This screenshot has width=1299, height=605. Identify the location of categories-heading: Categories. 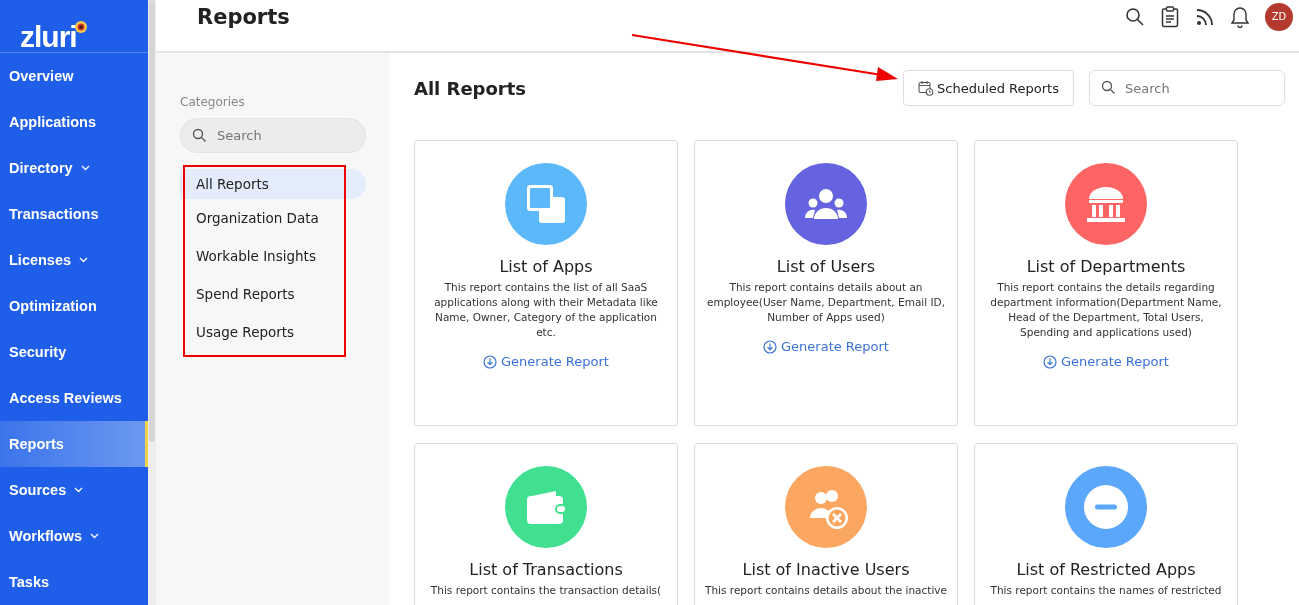
(213, 102).